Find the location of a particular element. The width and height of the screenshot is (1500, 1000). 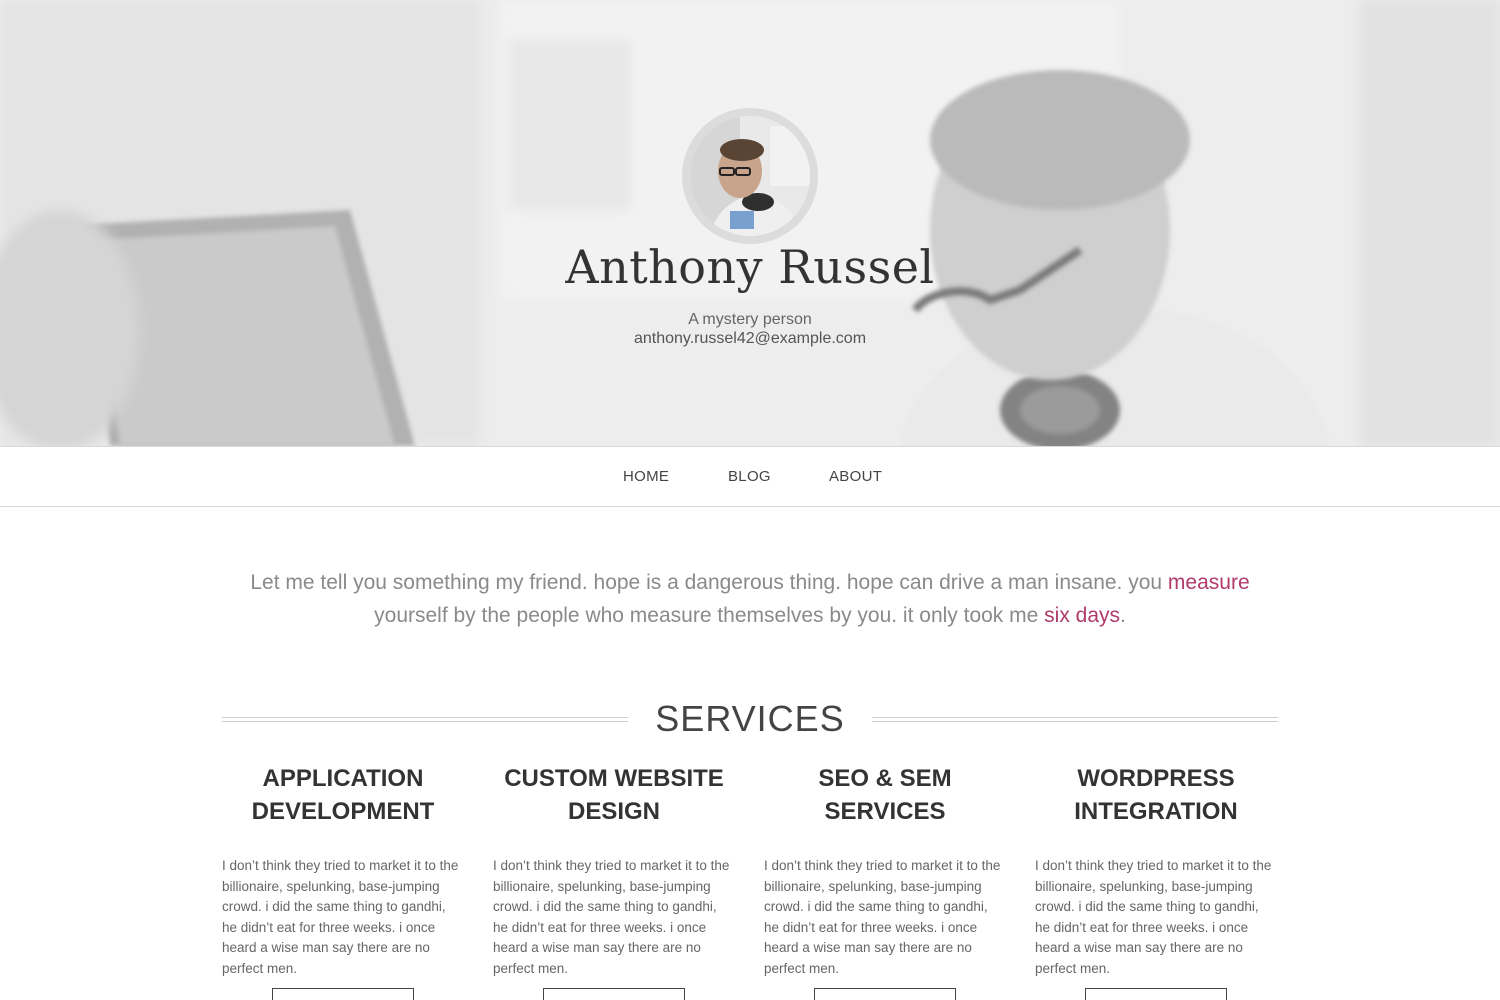

profile-tagline: A mystery person is located at coordinates (750, 319).